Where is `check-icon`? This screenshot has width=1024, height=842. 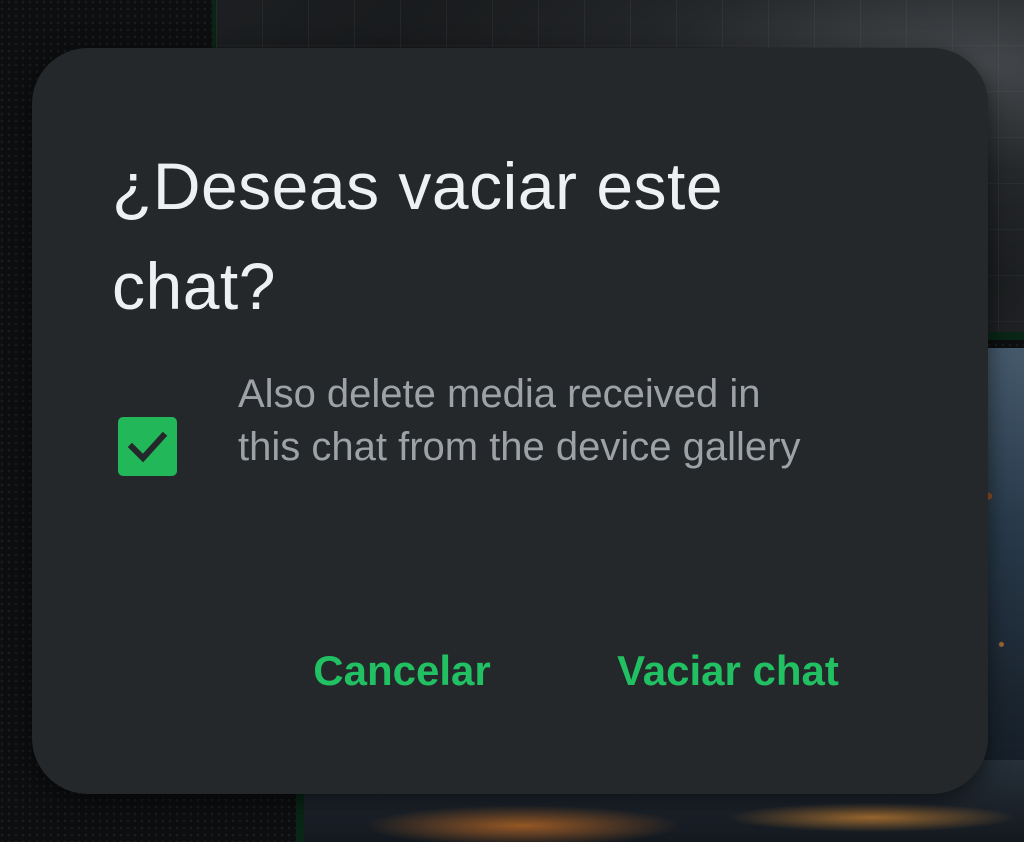 check-icon is located at coordinates (147, 447).